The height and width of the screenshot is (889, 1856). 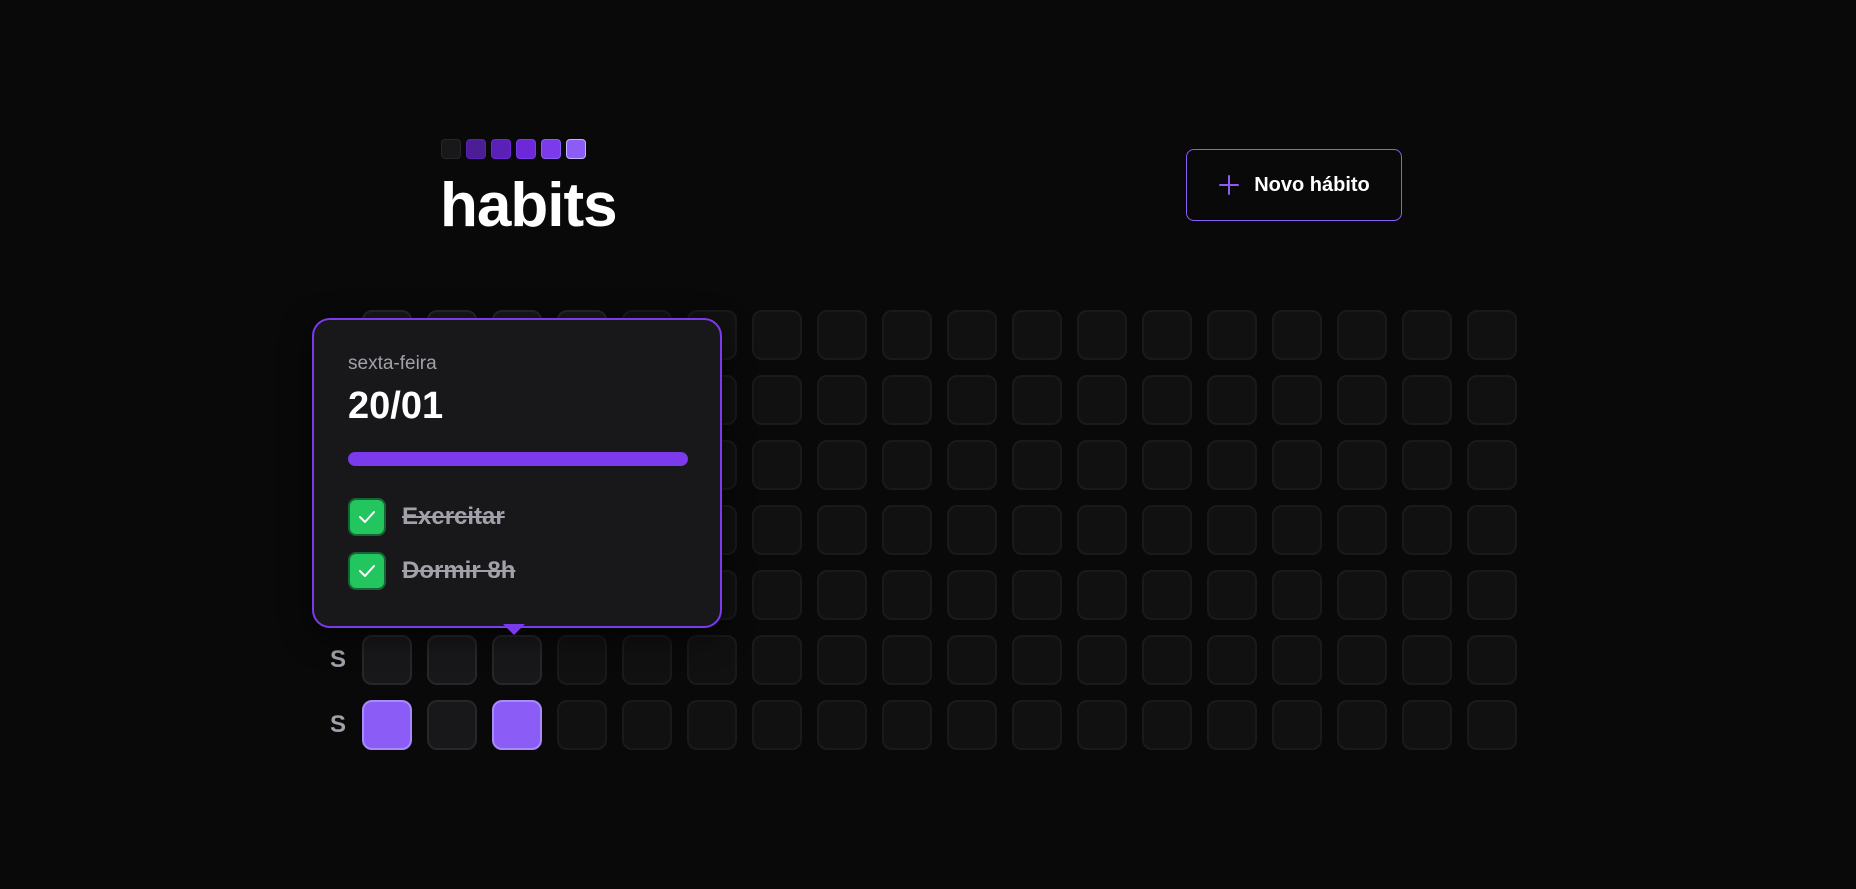 What do you see at coordinates (517, 517) in the screenshot?
I see `habit-item: Exercitar` at bounding box center [517, 517].